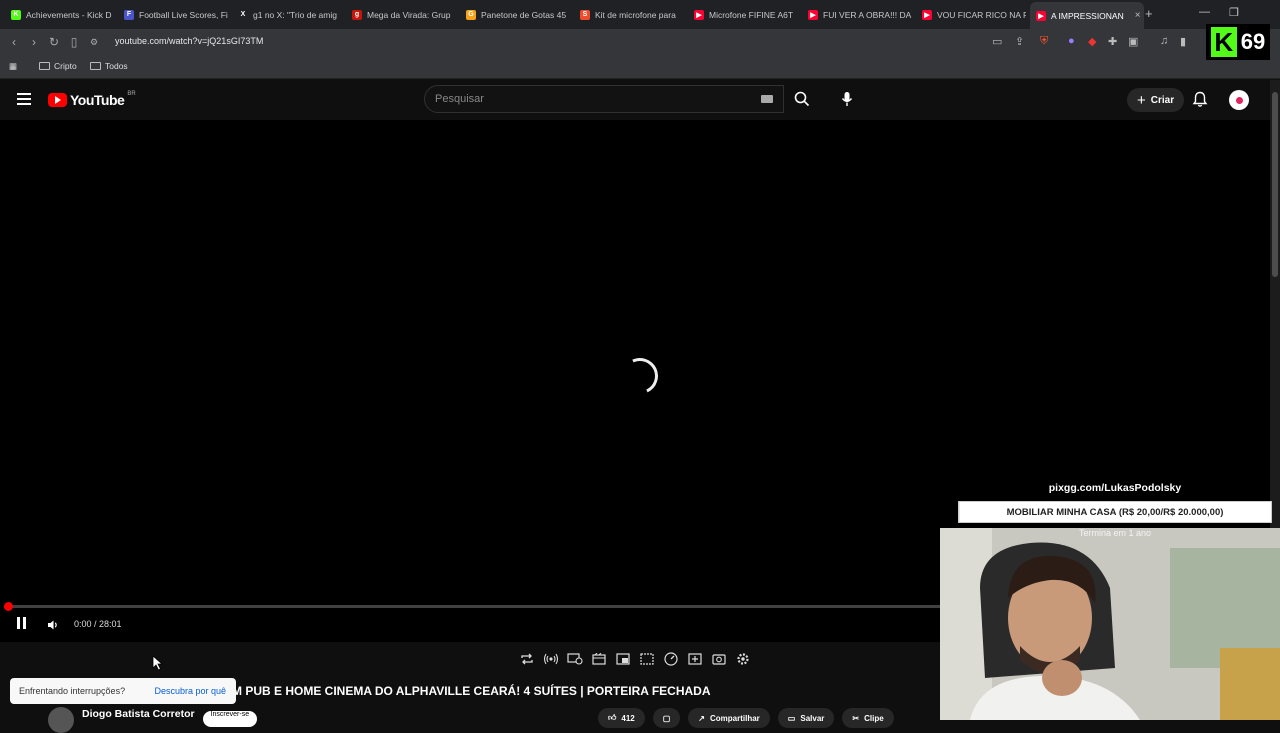 The height and width of the screenshot is (733, 1280). Describe the element at coordinates (1238, 42) in the screenshot. I see `kick-follower-badge: K 69` at that location.